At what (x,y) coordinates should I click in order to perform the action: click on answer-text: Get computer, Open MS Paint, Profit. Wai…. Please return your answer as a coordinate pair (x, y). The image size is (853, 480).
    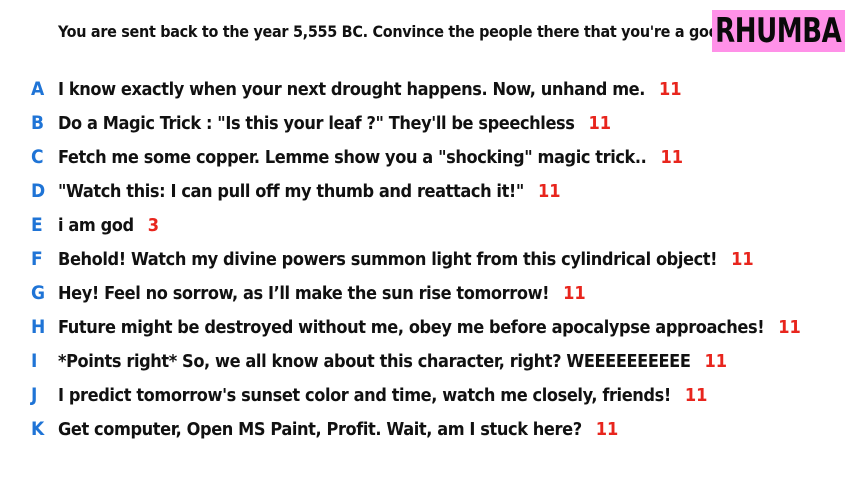
    Looking at the image, I should click on (320, 429).